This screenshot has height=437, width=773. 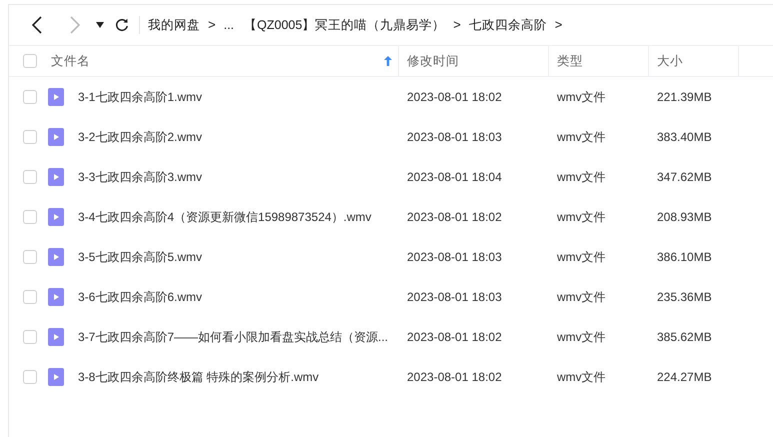 What do you see at coordinates (684, 257) in the screenshot?
I see `file-size-cell-text: 386.10MB` at bounding box center [684, 257].